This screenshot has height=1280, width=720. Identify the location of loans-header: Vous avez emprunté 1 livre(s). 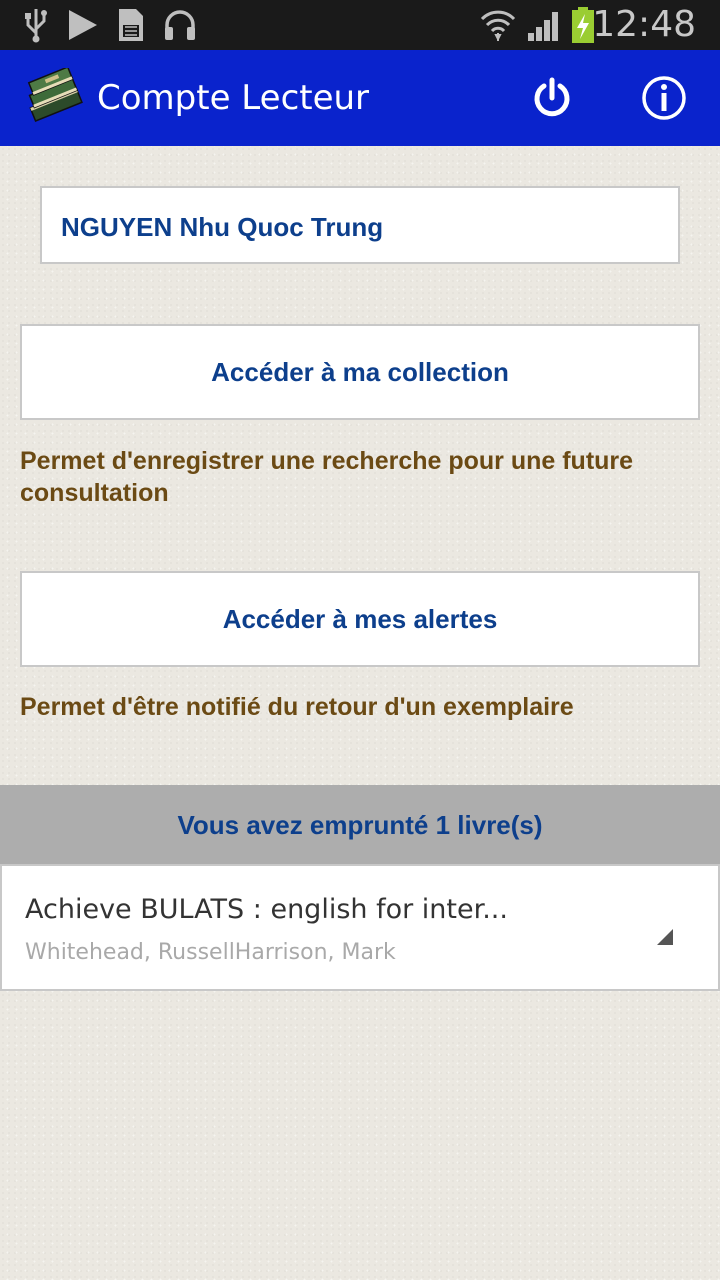
(360, 825).